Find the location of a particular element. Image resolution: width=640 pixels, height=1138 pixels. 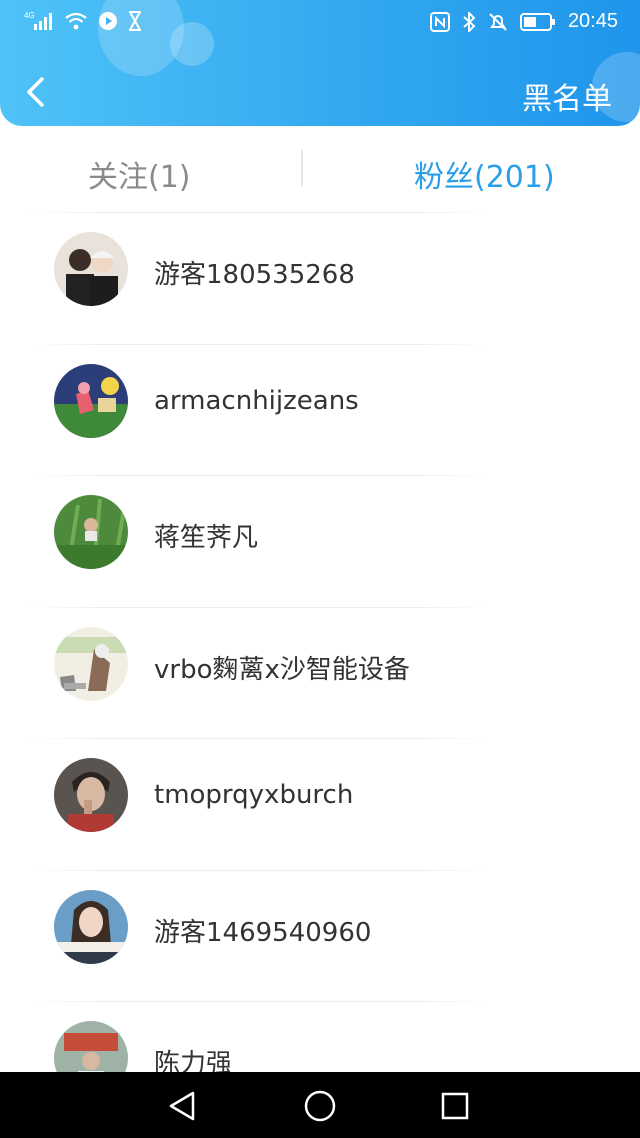

play-icon is located at coordinates (108, 21).